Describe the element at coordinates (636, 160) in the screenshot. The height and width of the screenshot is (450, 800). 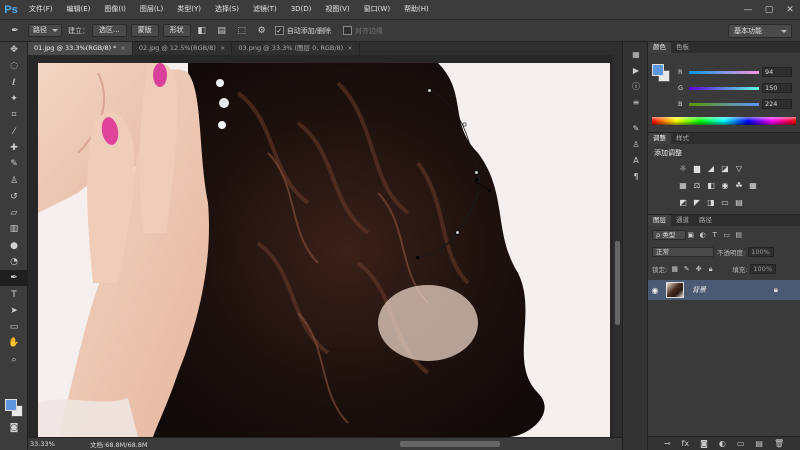
I see `character-icon: A` at that location.